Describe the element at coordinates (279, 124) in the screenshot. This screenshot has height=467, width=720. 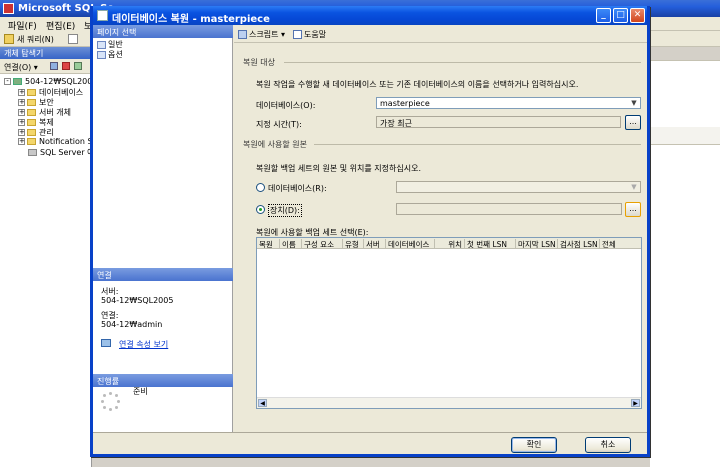
I see `point-in-time-label: 지정 시간(T):` at that location.